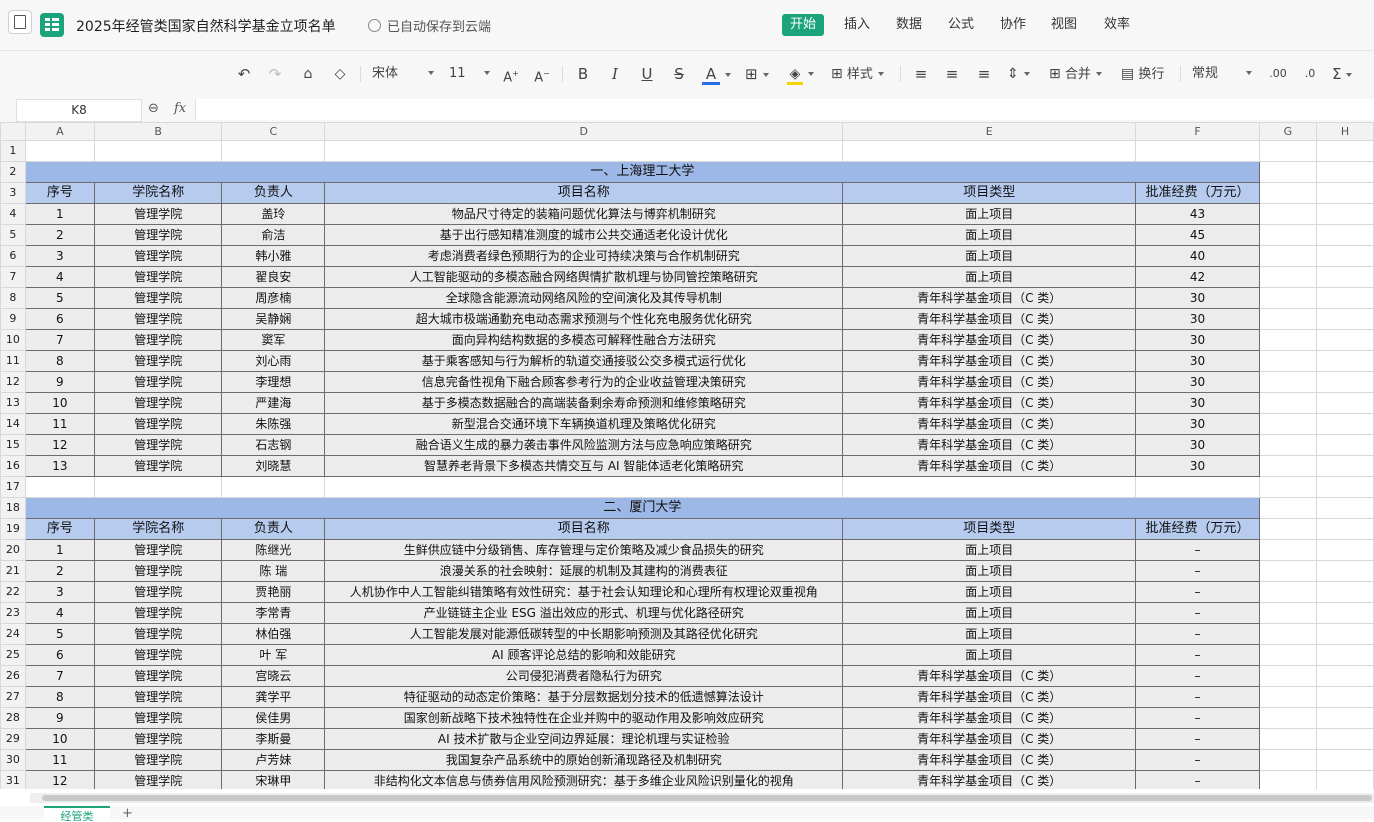  What do you see at coordinates (989, 529) in the screenshot?
I see `column-title: 项目类型` at bounding box center [989, 529].